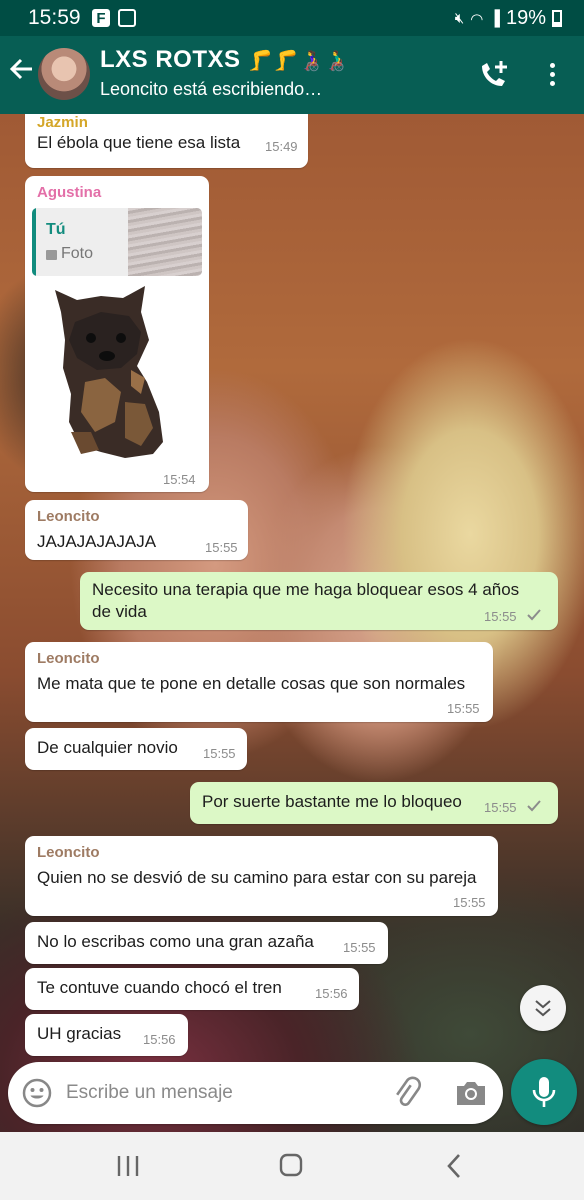  I want to click on message-bubble: Te contuve cuando chocó el tren 15:56, so click(192, 989).